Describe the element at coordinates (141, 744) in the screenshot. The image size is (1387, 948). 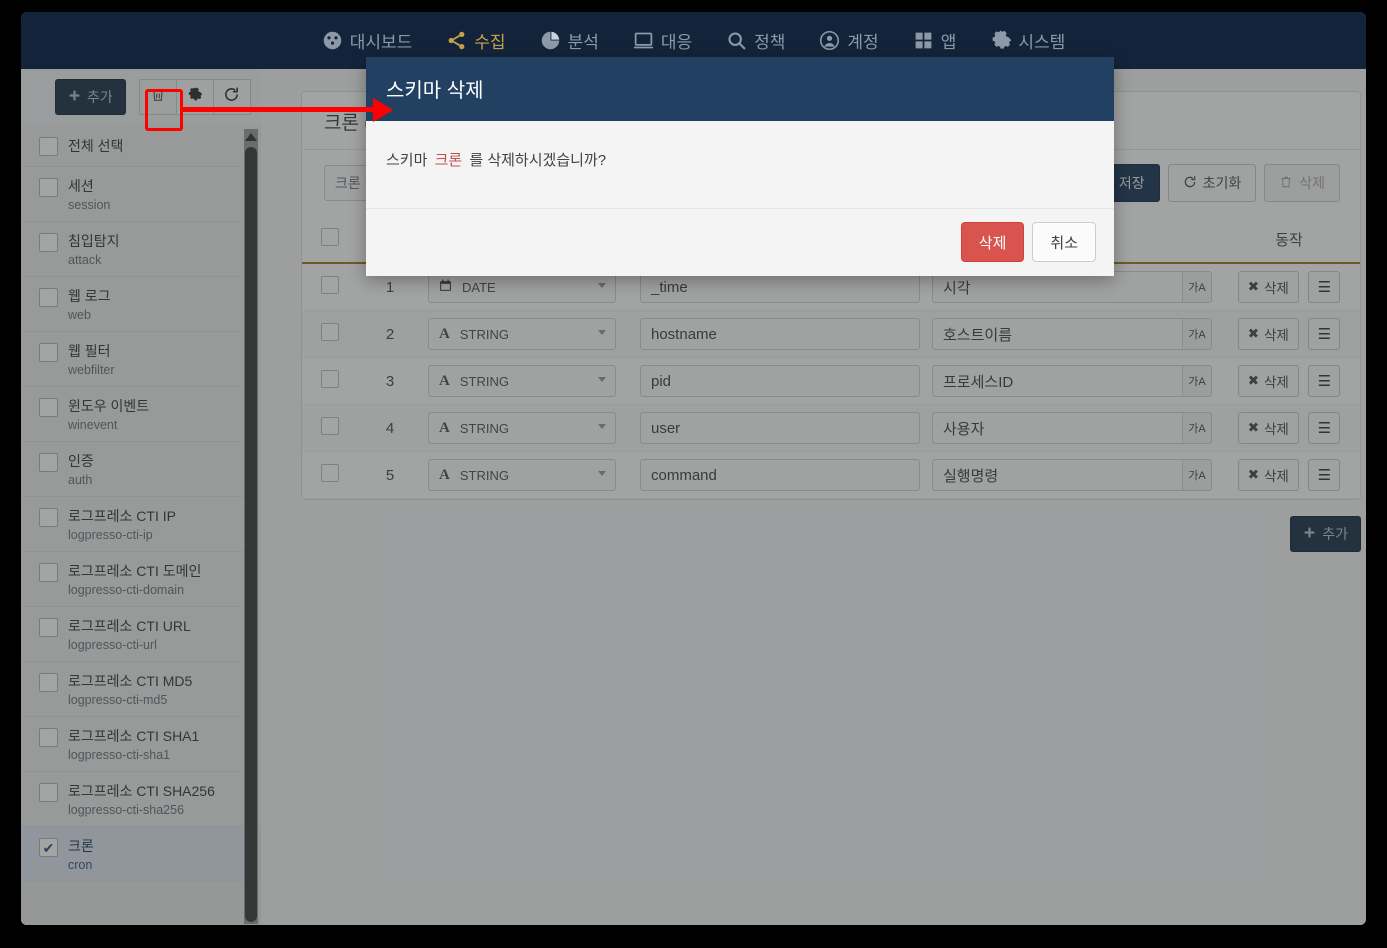
I see `list-item: 로그프레소 CTI SHA1 logpresso-cti-sha1` at that location.